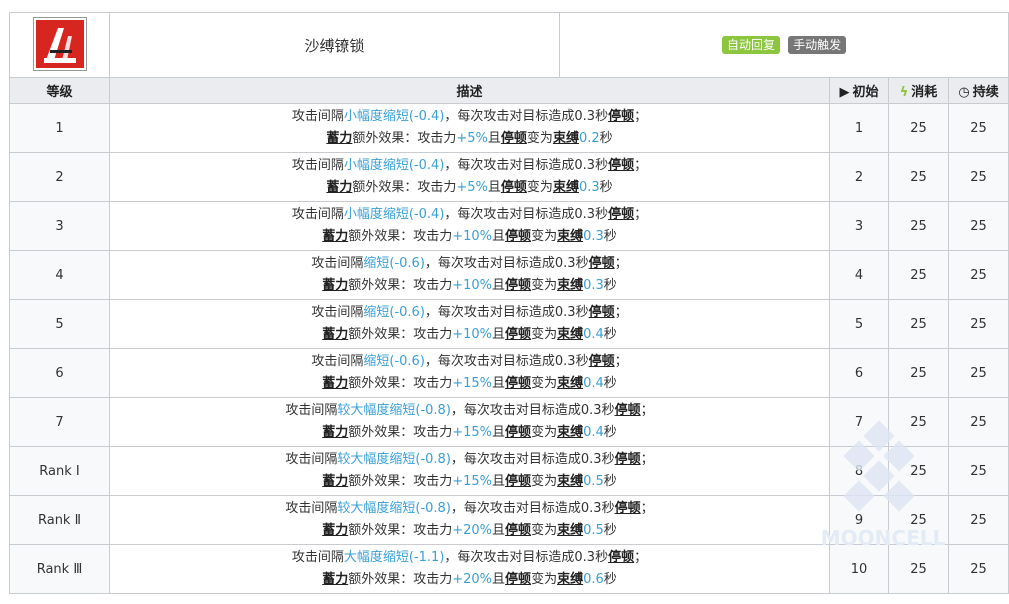 The width and height of the screenshot is (1009, 604). What do you see at coordinates (472, 236) in the screenshot?
I see `desc-atk: +10%` at bounding box center [472, 236].